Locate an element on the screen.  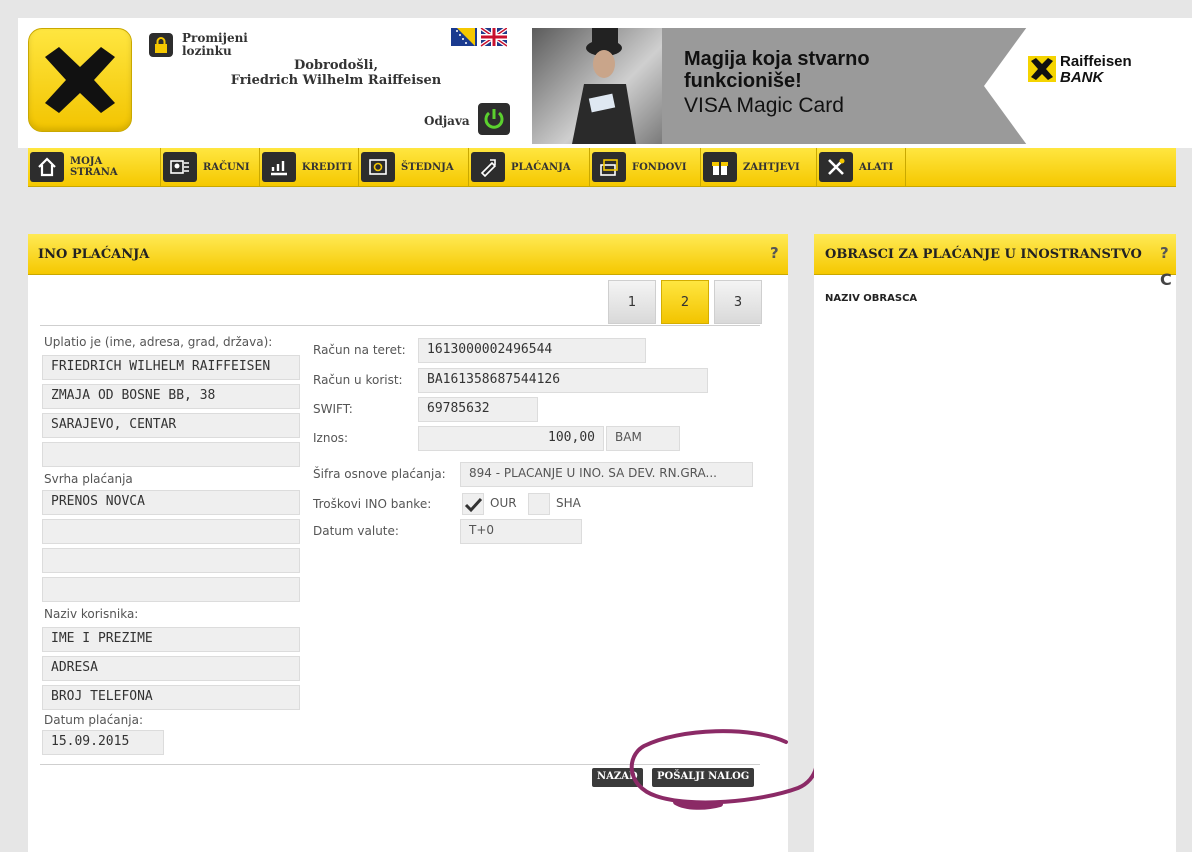
nav-item-alati: ALATI is located at coordinates (861, 167).